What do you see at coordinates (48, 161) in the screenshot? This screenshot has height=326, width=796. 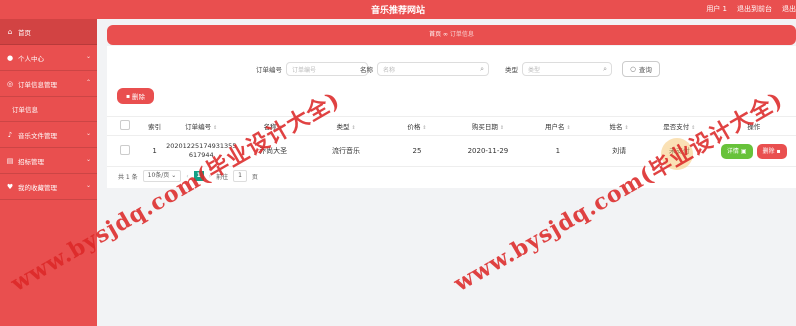 I see `sidebar-item-bids: ▤ 招标管理 ⌄` at bounding box center [48, 161].